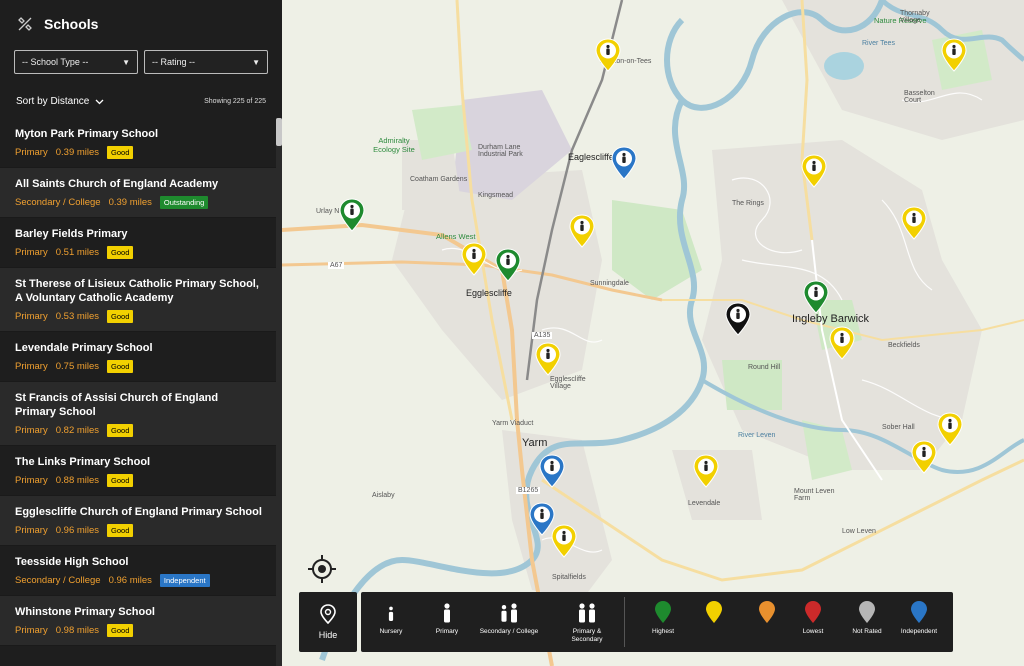  I want to click on school-distance: 0.88 miles, so click(77, 480).